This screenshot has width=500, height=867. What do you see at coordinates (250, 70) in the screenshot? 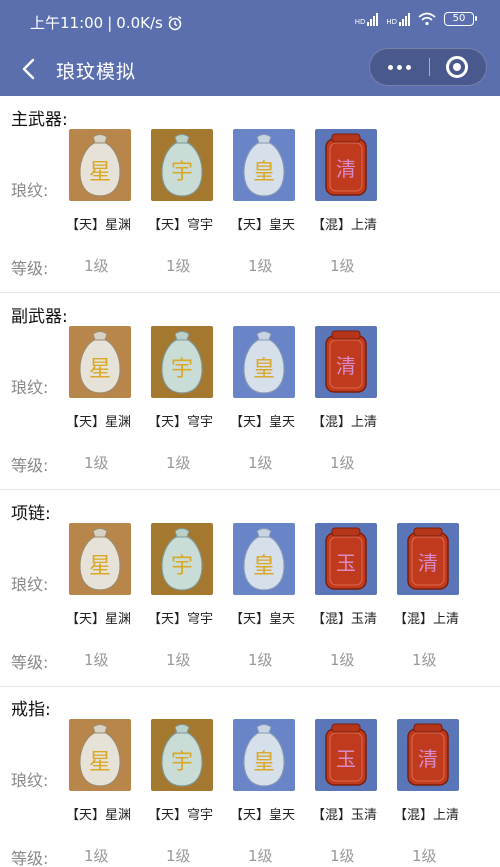
I see `nav-bar: 琅玟模拟` at bounding box center [250, 70].